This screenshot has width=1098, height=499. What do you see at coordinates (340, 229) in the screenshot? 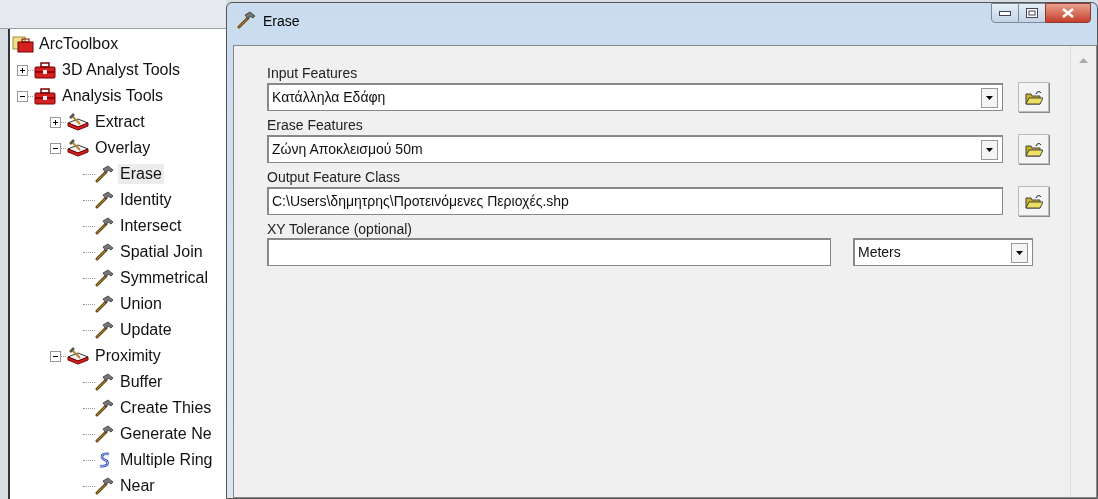
I see `field-label: XY Tolerance (optional)` at bounding box center [340, 229].